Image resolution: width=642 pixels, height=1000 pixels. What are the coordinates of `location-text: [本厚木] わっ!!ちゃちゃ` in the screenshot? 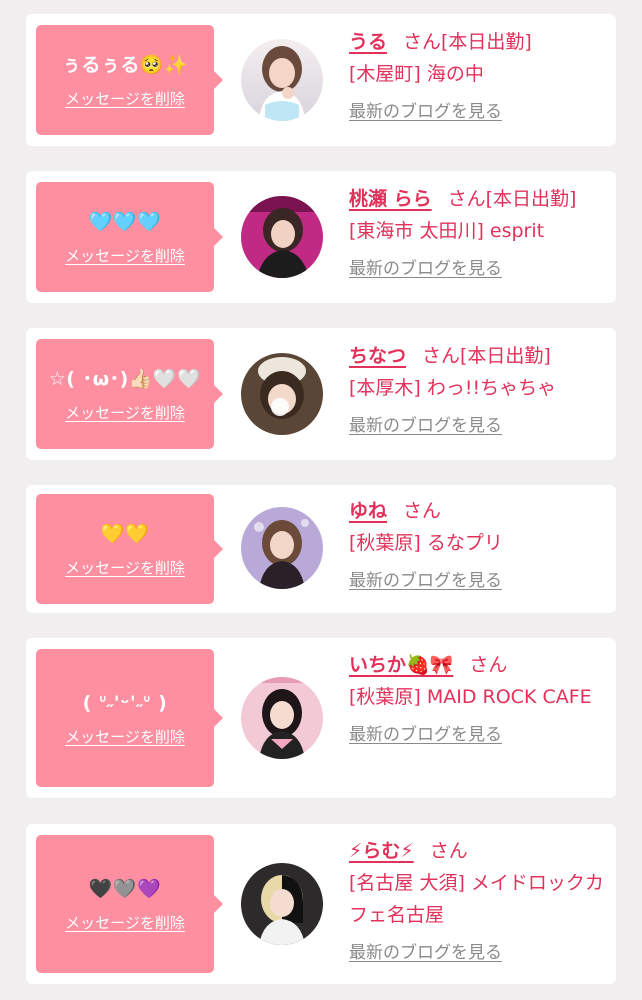 It's located at (453, 388).